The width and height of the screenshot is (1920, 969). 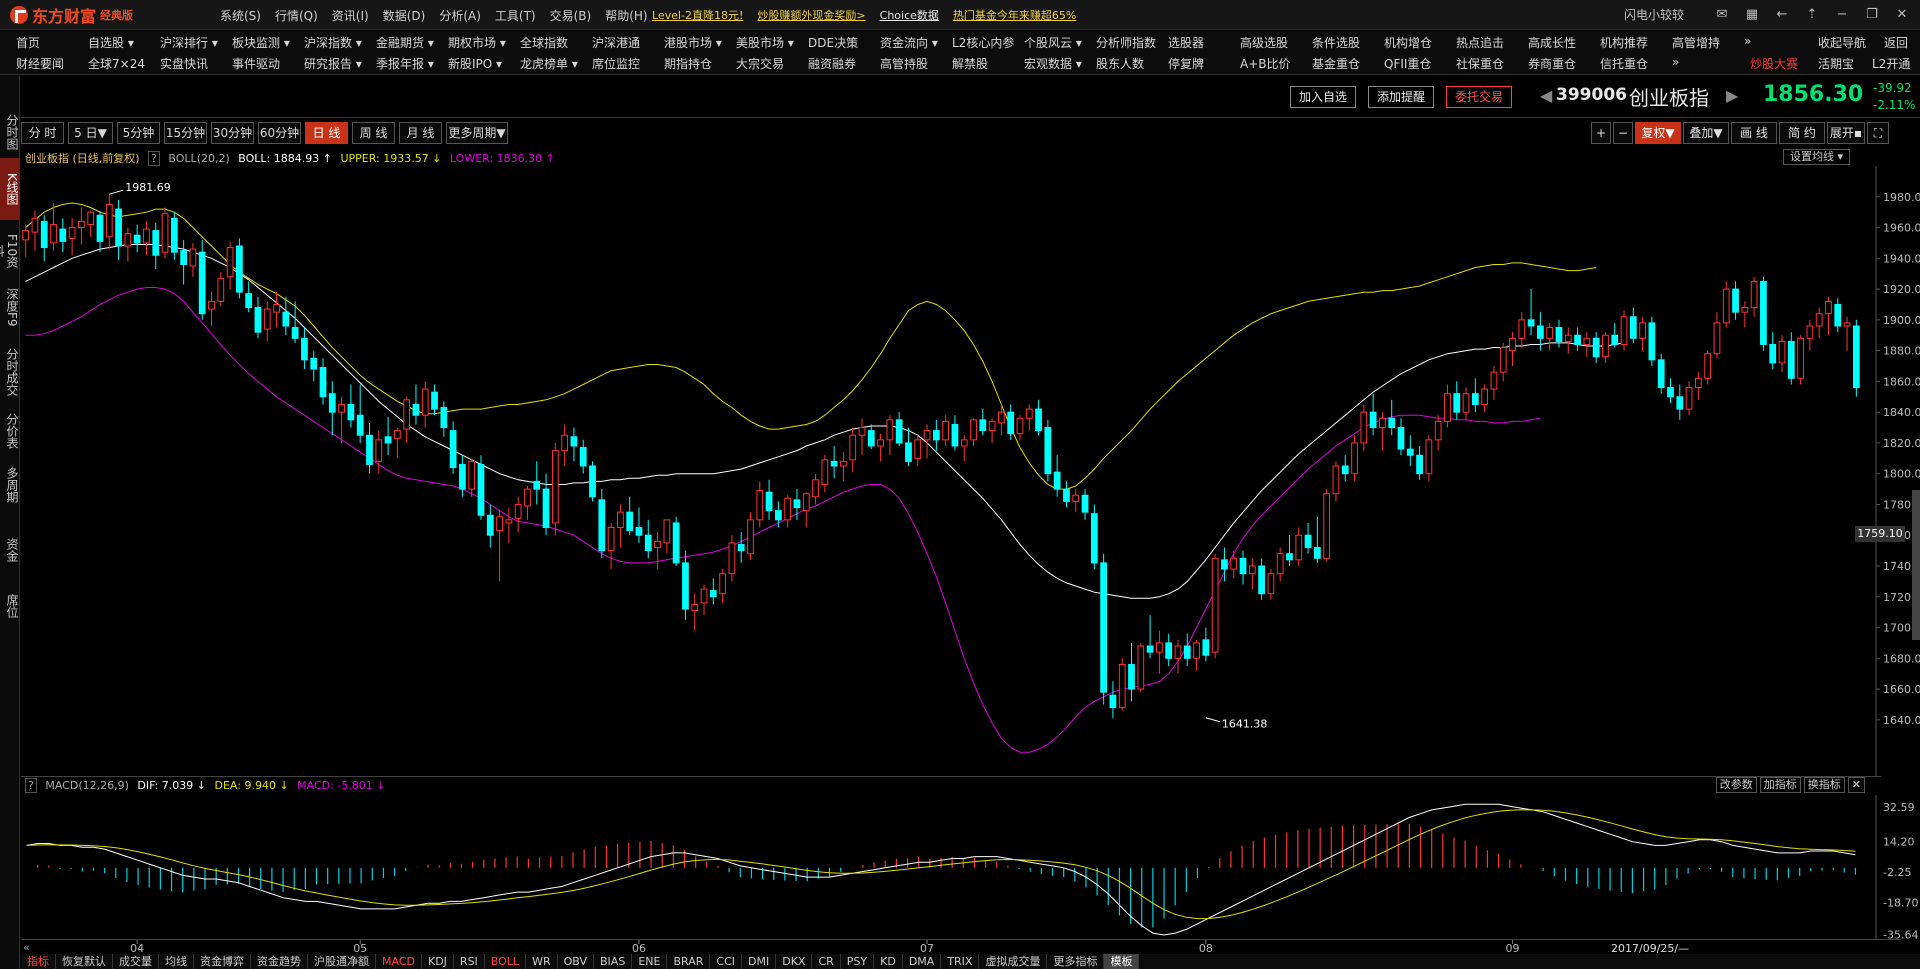 What do you see at coordinates (279, 961) in the screenshot?
I see `indicator-tab: 资金趋势` at bounding box center [279, 961].